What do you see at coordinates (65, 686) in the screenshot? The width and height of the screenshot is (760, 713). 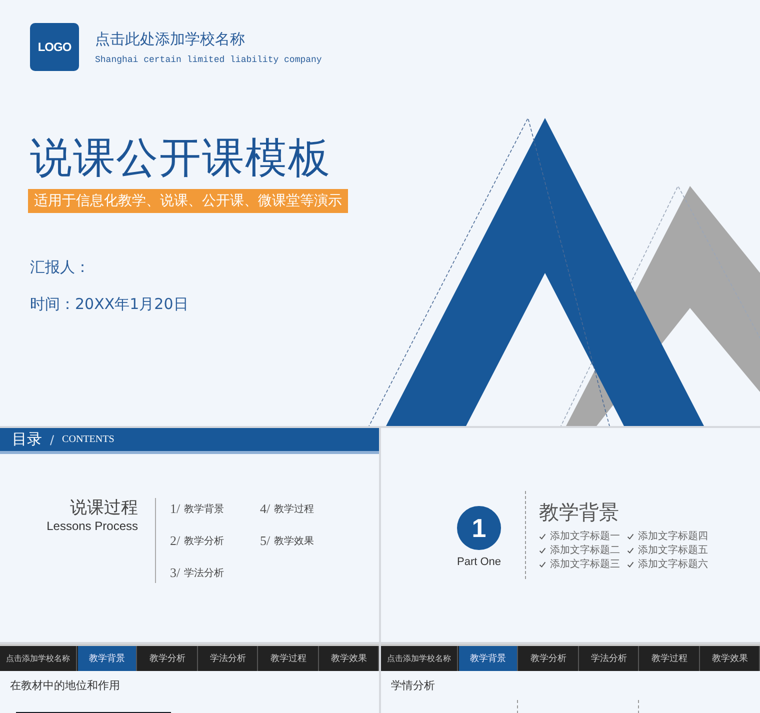 I see `slide-title: 在教材中的地位和作用` at bounding box center [65, 686].